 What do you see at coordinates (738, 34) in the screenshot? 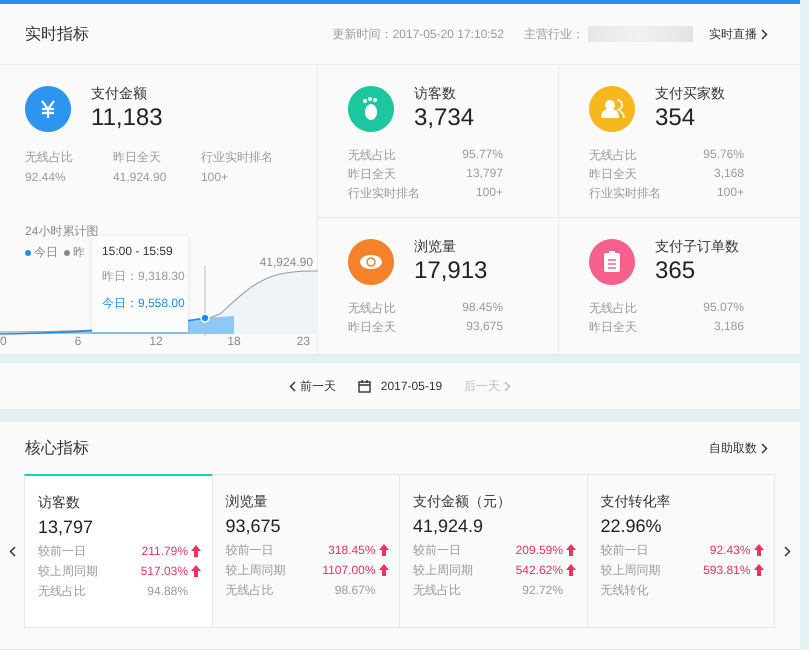
I see `live-link: 实时直播` at bounding box center [738, 34].